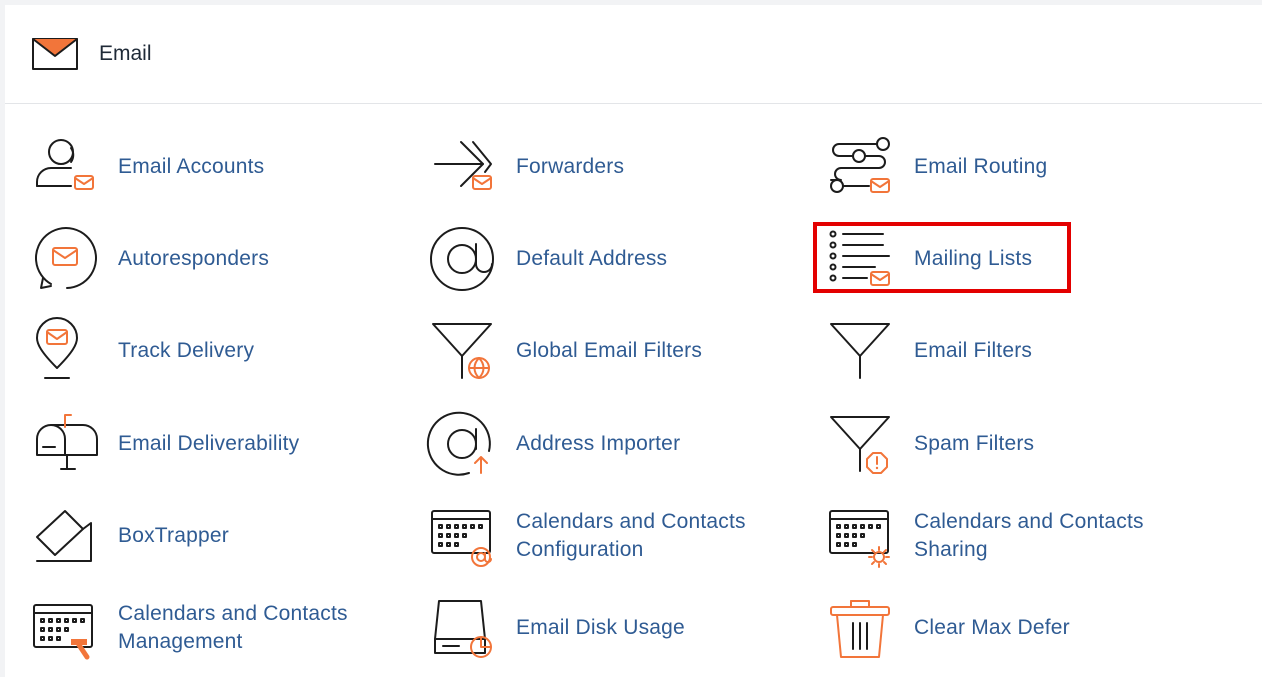  Describe the element at coordinates (633, 54) in the screenshot. I see `section-header: Email` at that location.